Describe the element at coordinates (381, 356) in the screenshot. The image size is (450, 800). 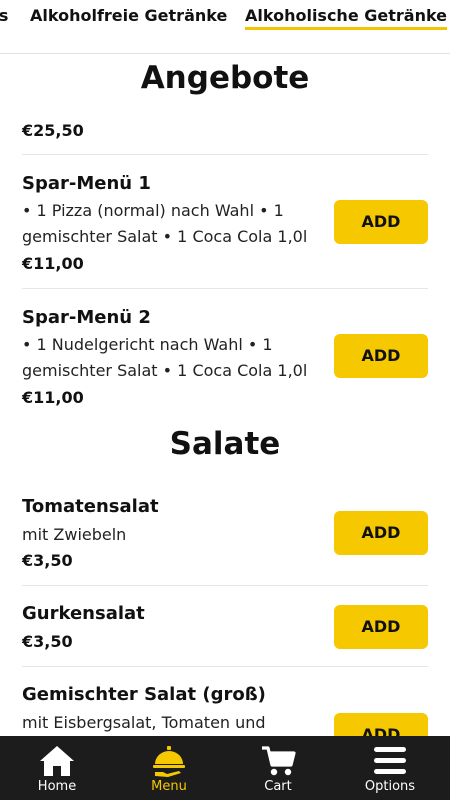
I see `add-button-spar-menu-2: ADD` at that location.